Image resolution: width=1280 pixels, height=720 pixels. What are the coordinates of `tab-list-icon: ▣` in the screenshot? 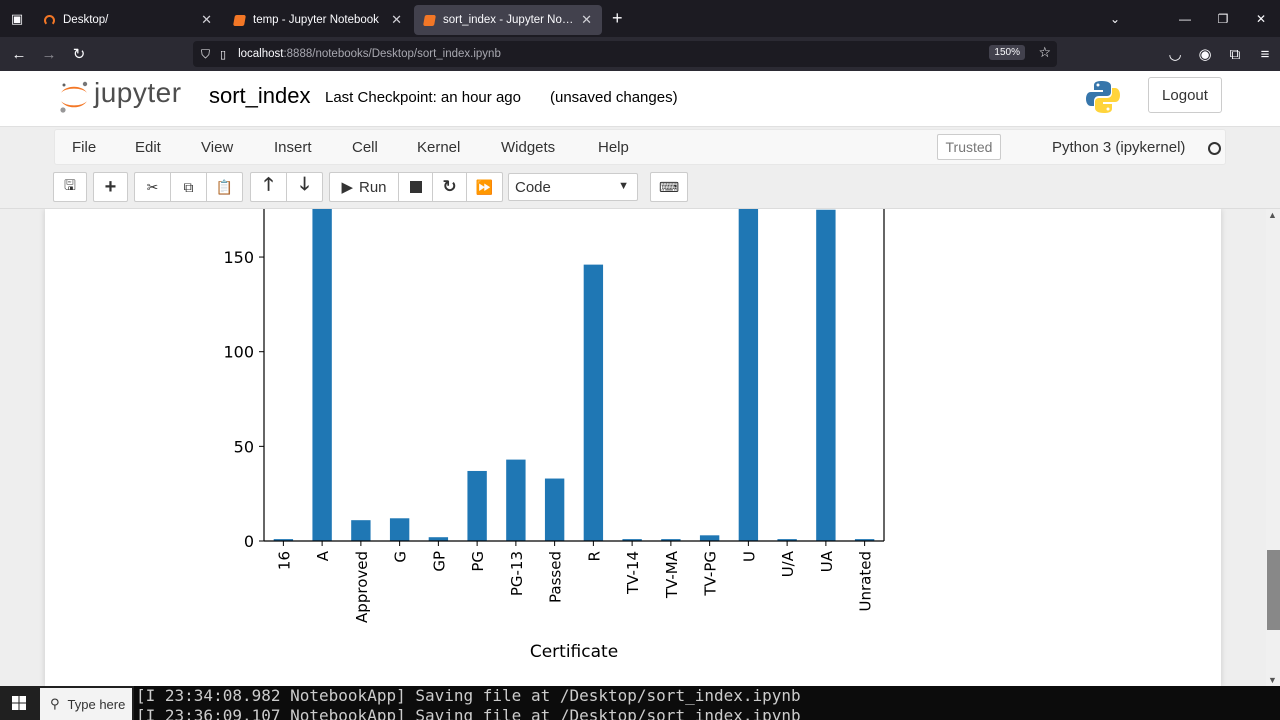 It's located at (17, 18).